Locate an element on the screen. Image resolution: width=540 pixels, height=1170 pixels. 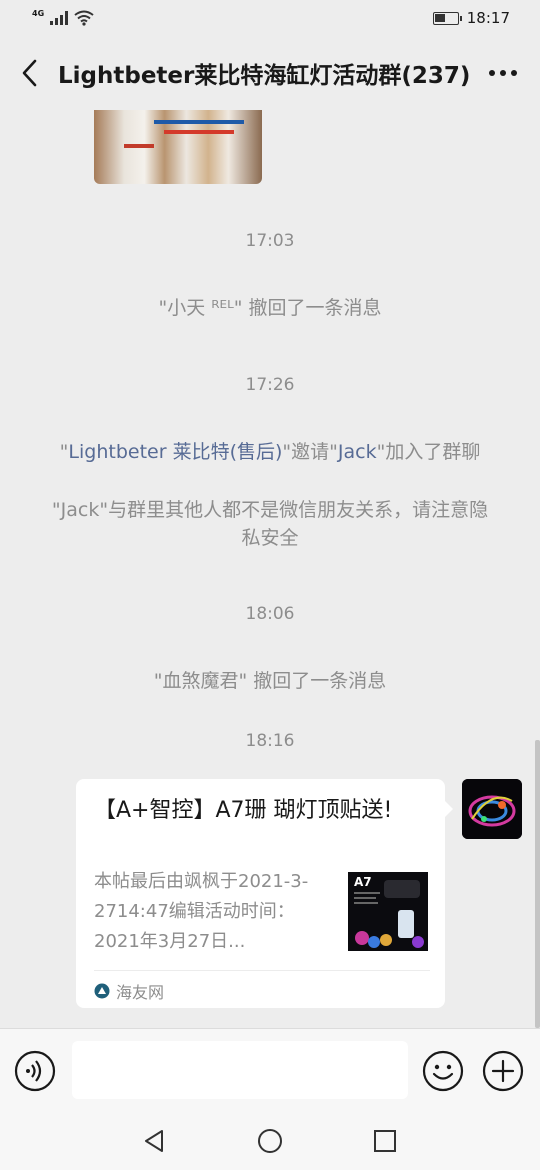
signal-icon is located at coordinates (59, 18).